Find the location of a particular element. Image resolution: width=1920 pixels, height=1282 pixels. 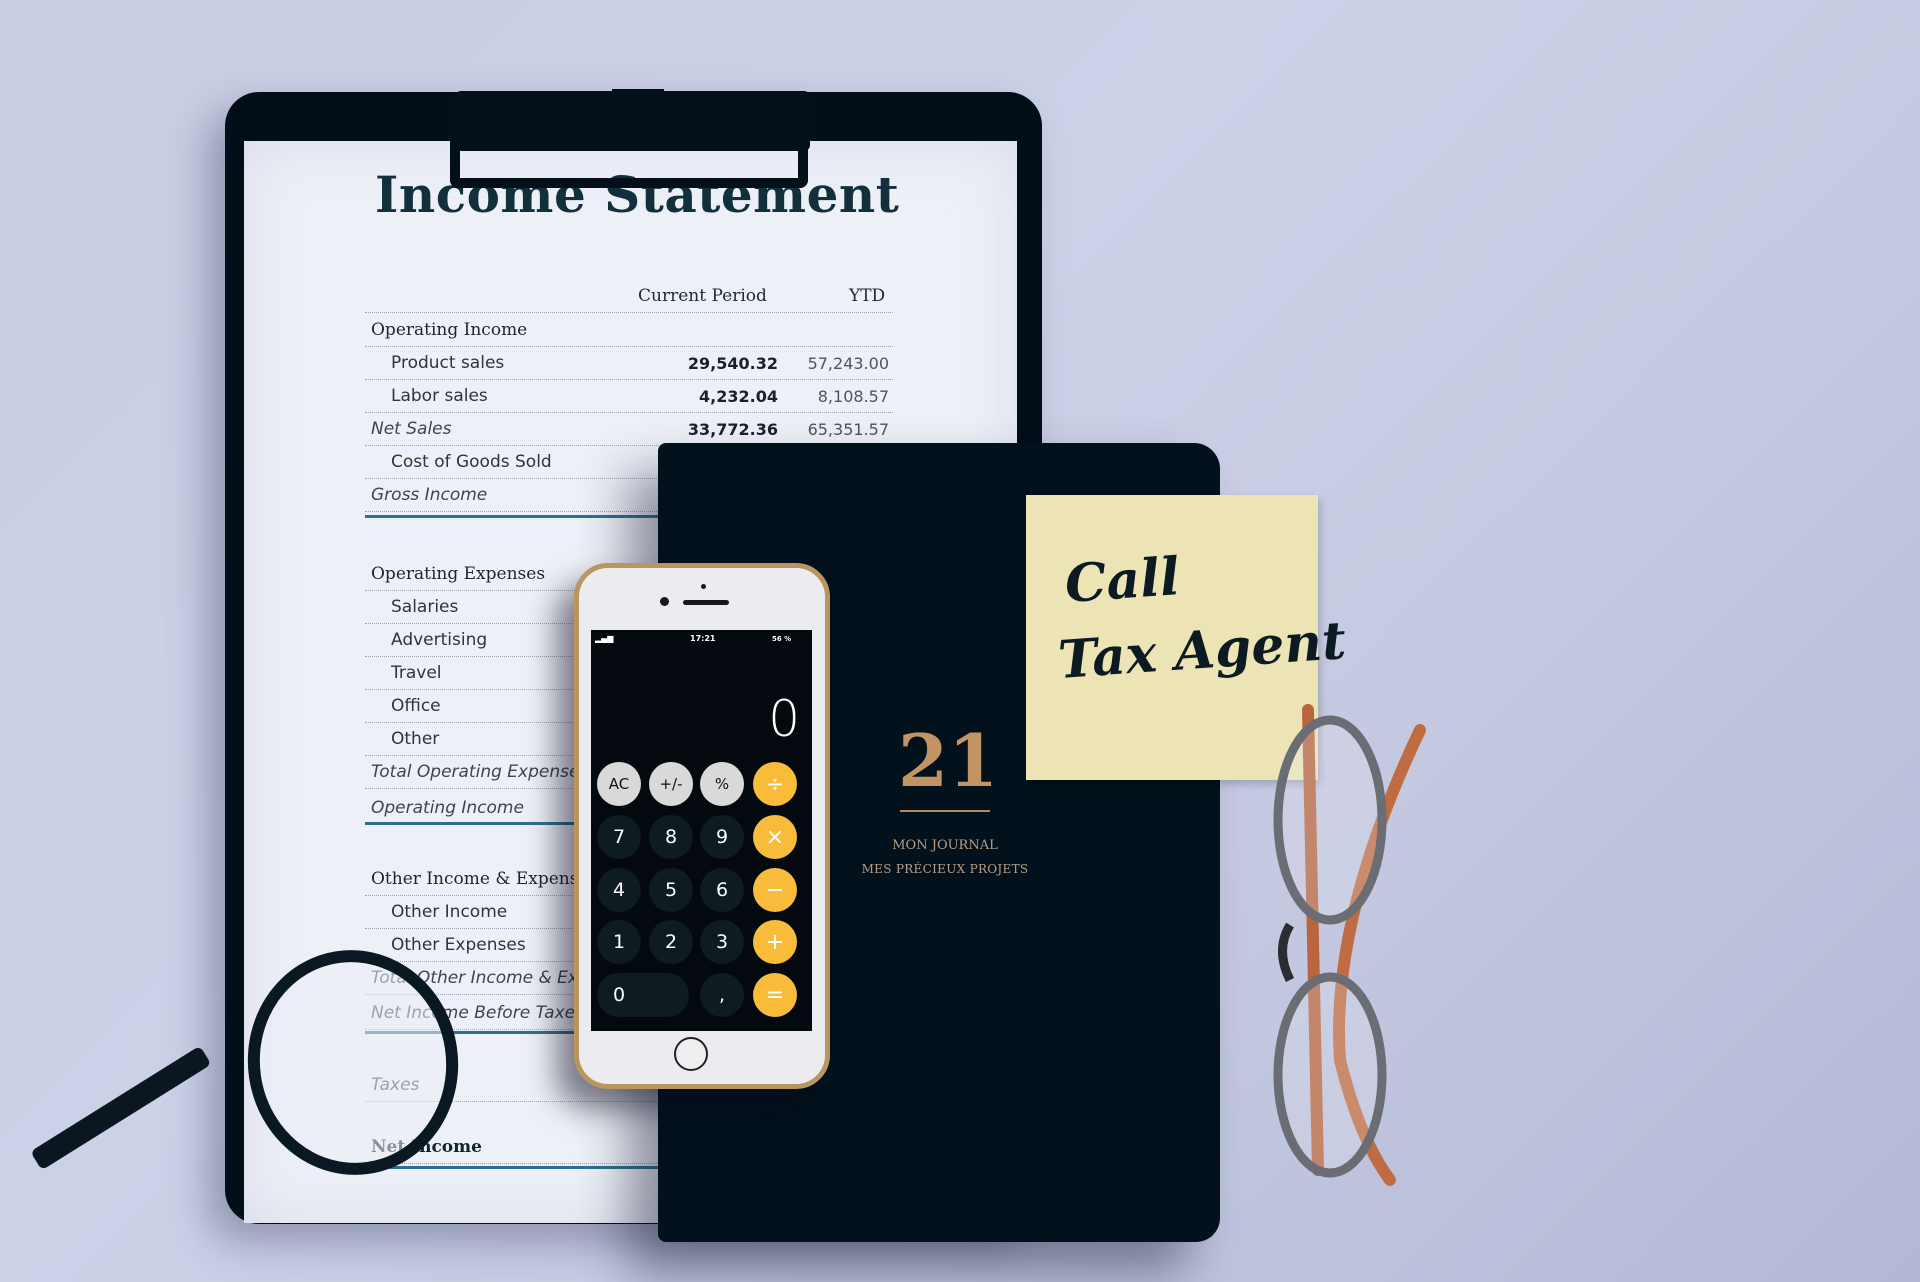

row-label: Other is located at coordinates (415, 739).